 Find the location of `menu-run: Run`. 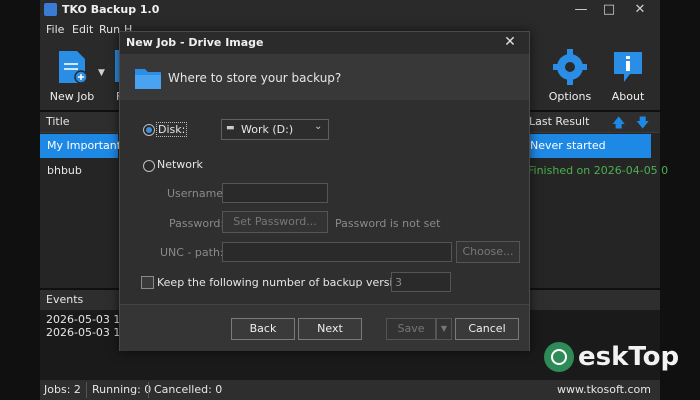

menu-run: Run is located at coordinates (109, 29).